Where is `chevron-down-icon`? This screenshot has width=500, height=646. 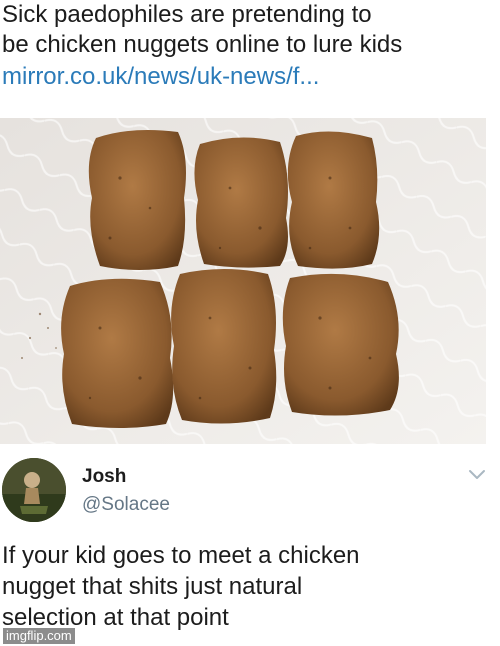
chevron-down-icon is located at coordinates (477, 474).